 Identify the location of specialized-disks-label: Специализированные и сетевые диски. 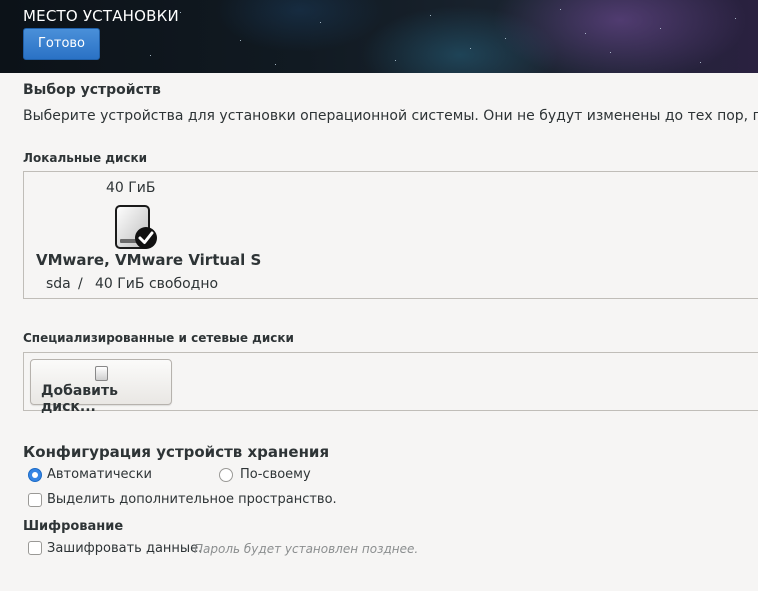
(158, 338).